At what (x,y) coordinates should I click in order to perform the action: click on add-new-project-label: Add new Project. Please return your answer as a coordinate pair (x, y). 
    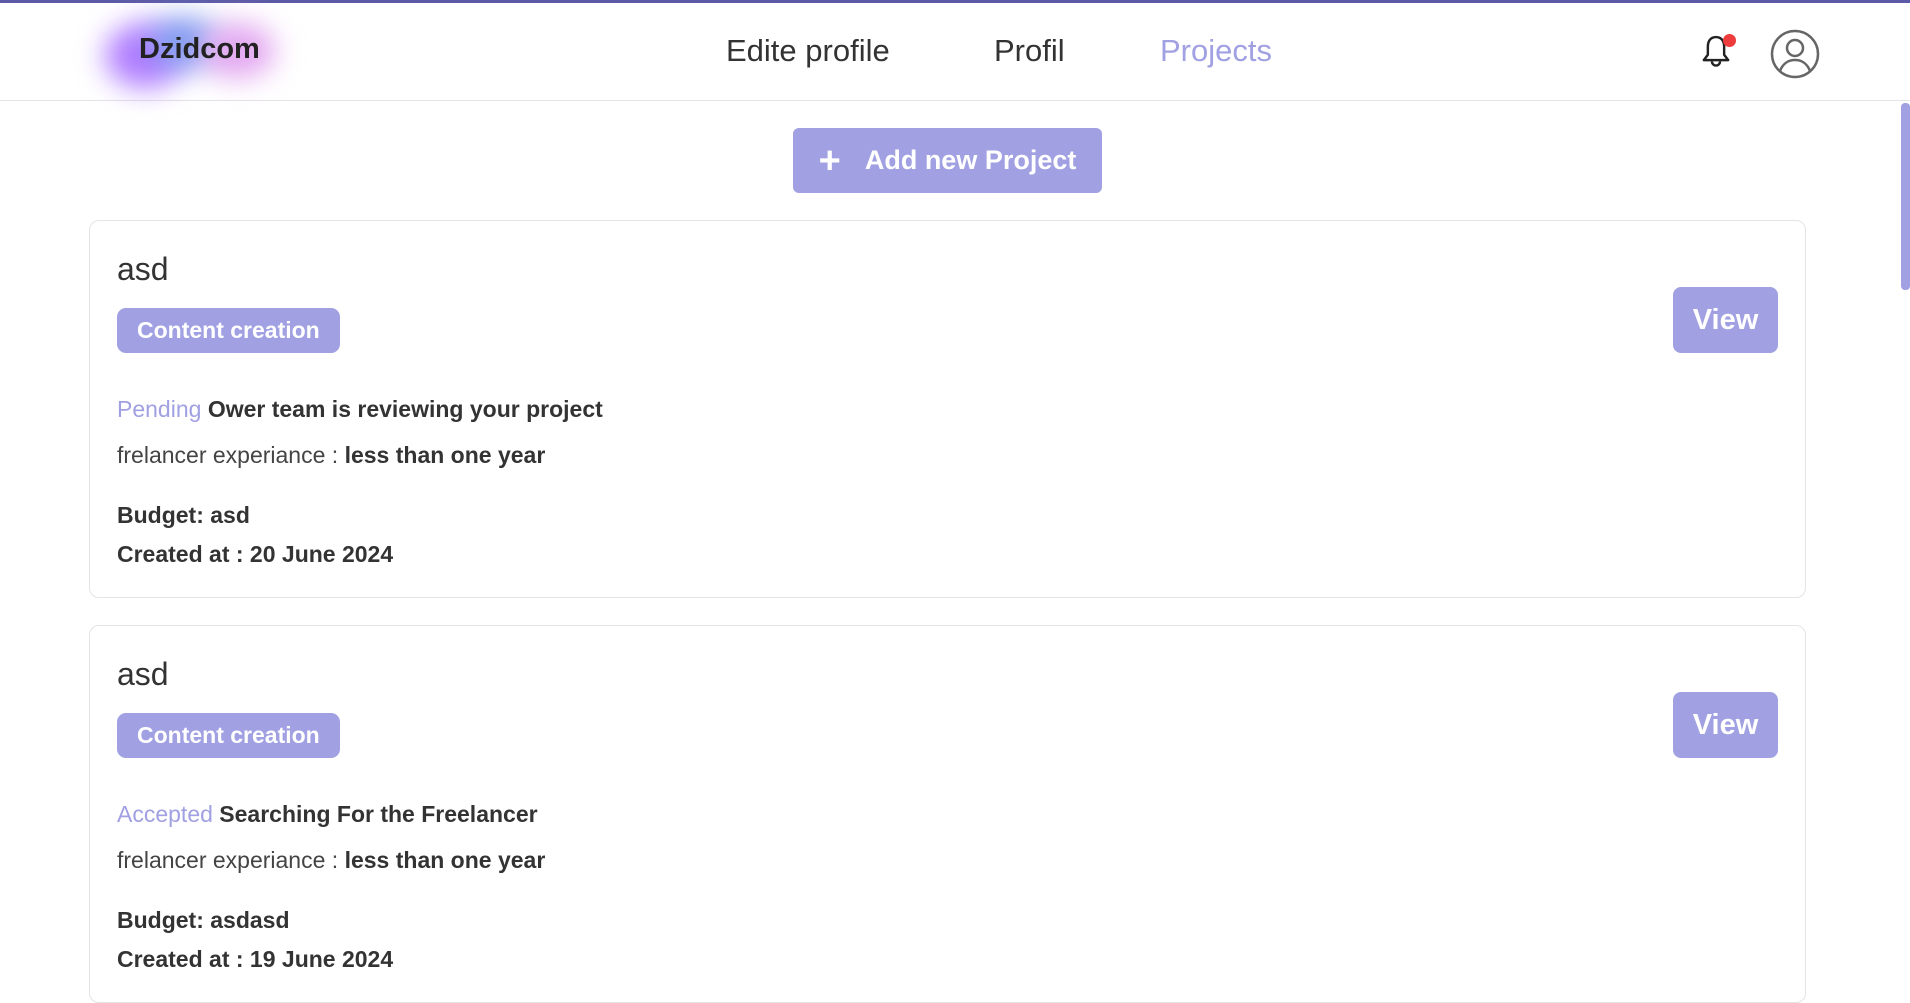
    Looking at the image, I should click on (970, 160).